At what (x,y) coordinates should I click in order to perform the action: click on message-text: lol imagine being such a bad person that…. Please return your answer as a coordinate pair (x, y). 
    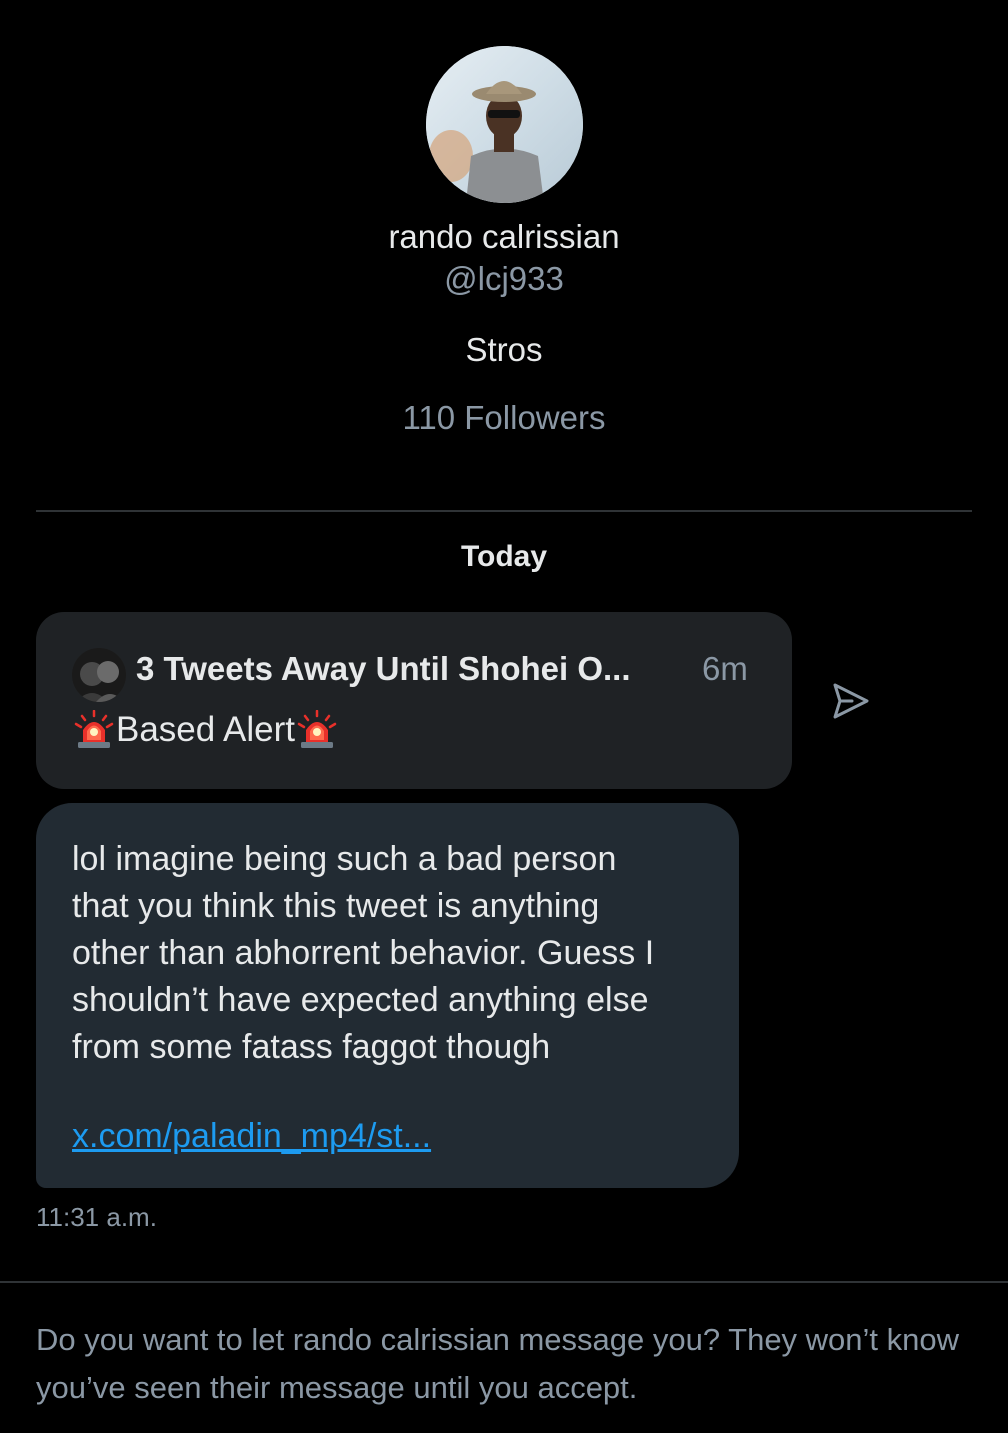
    Looking at the image, I should click on (363, 953).